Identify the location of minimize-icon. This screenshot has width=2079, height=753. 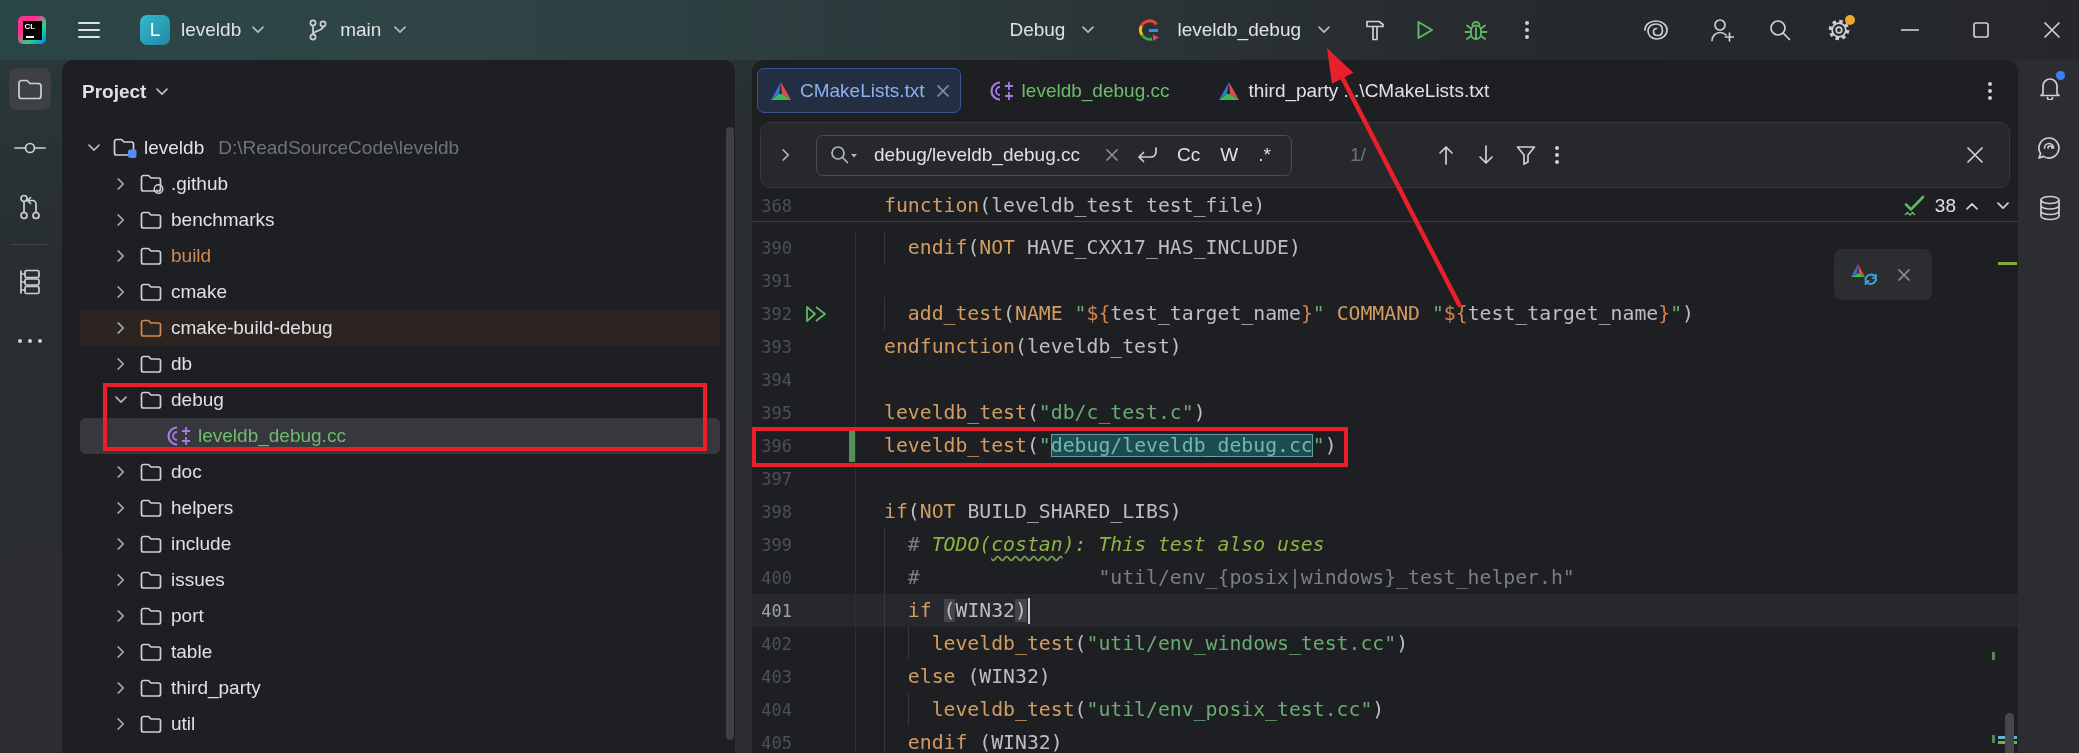
(1910, 30).